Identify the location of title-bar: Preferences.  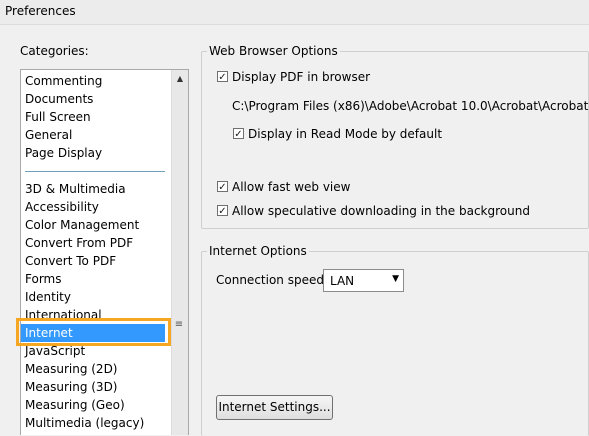
(294, 12).